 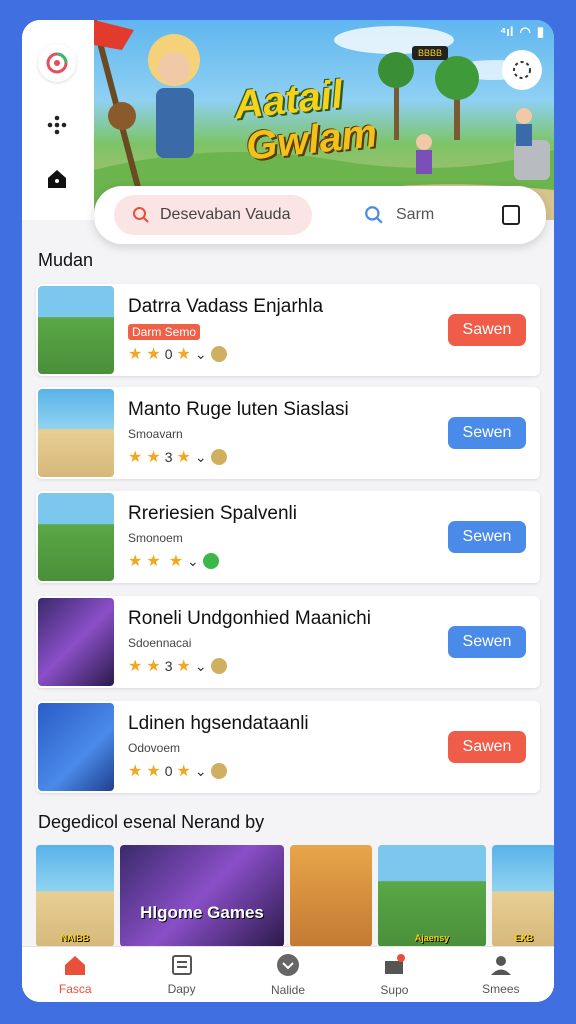 I want to click on nav-item-dapy: Dapy, so click(x=181, y=974).